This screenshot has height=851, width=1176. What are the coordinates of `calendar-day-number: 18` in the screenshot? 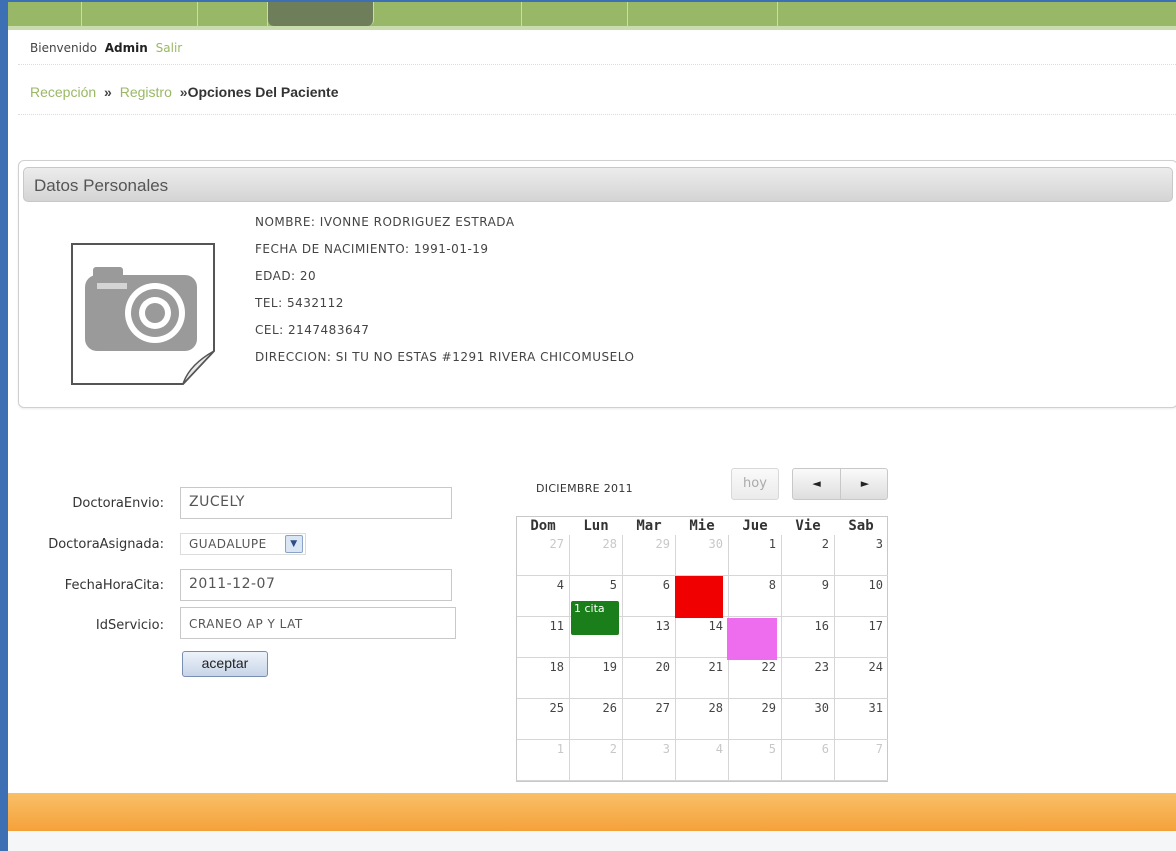 It's located at (556, 667).